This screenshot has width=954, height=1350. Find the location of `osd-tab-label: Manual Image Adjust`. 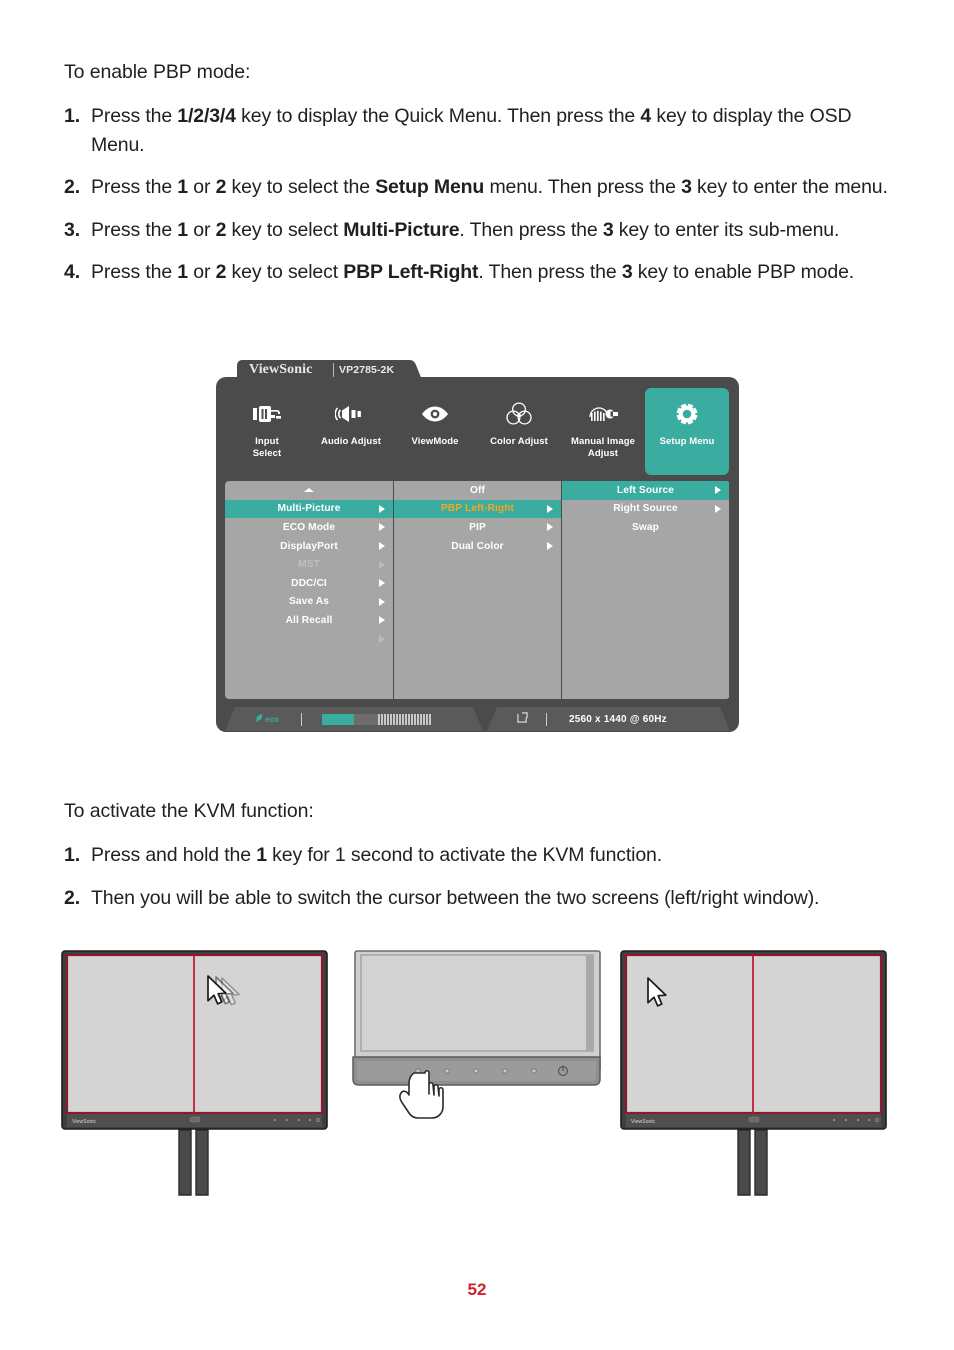

osd-tab-label: Manual Image Adjust is located at coordinates (603, 447).